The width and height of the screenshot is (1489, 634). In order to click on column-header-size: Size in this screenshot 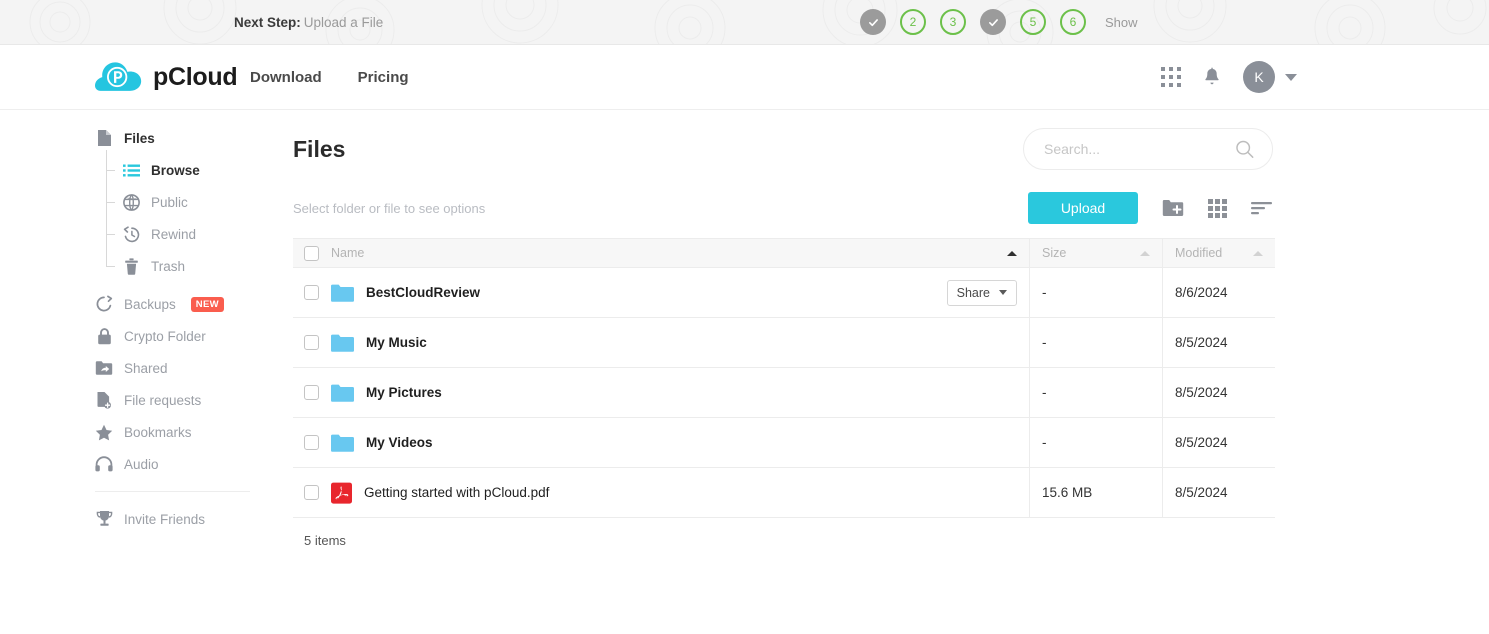, I will do `click(1096, 253)`.